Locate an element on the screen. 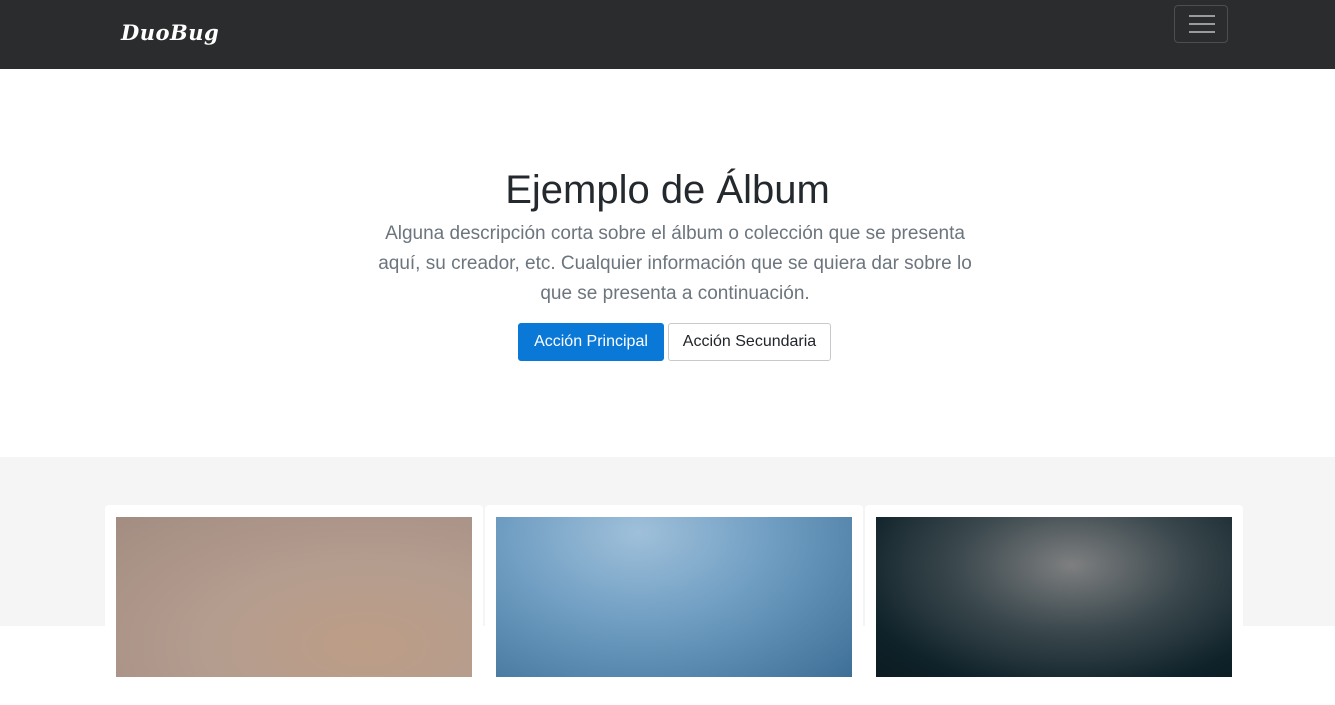 This screenshot has width=1335, height=705. top-navbar: DuoBug is located at coordinates (667, 34).